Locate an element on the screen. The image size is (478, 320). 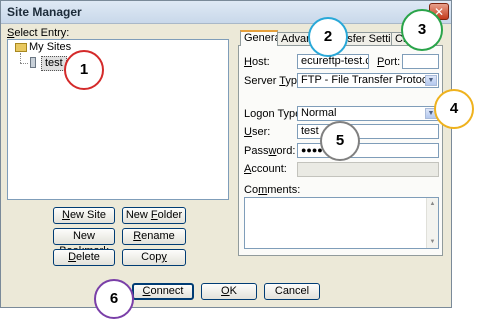
callout-5: 5 is located at coordinates (340, 141).